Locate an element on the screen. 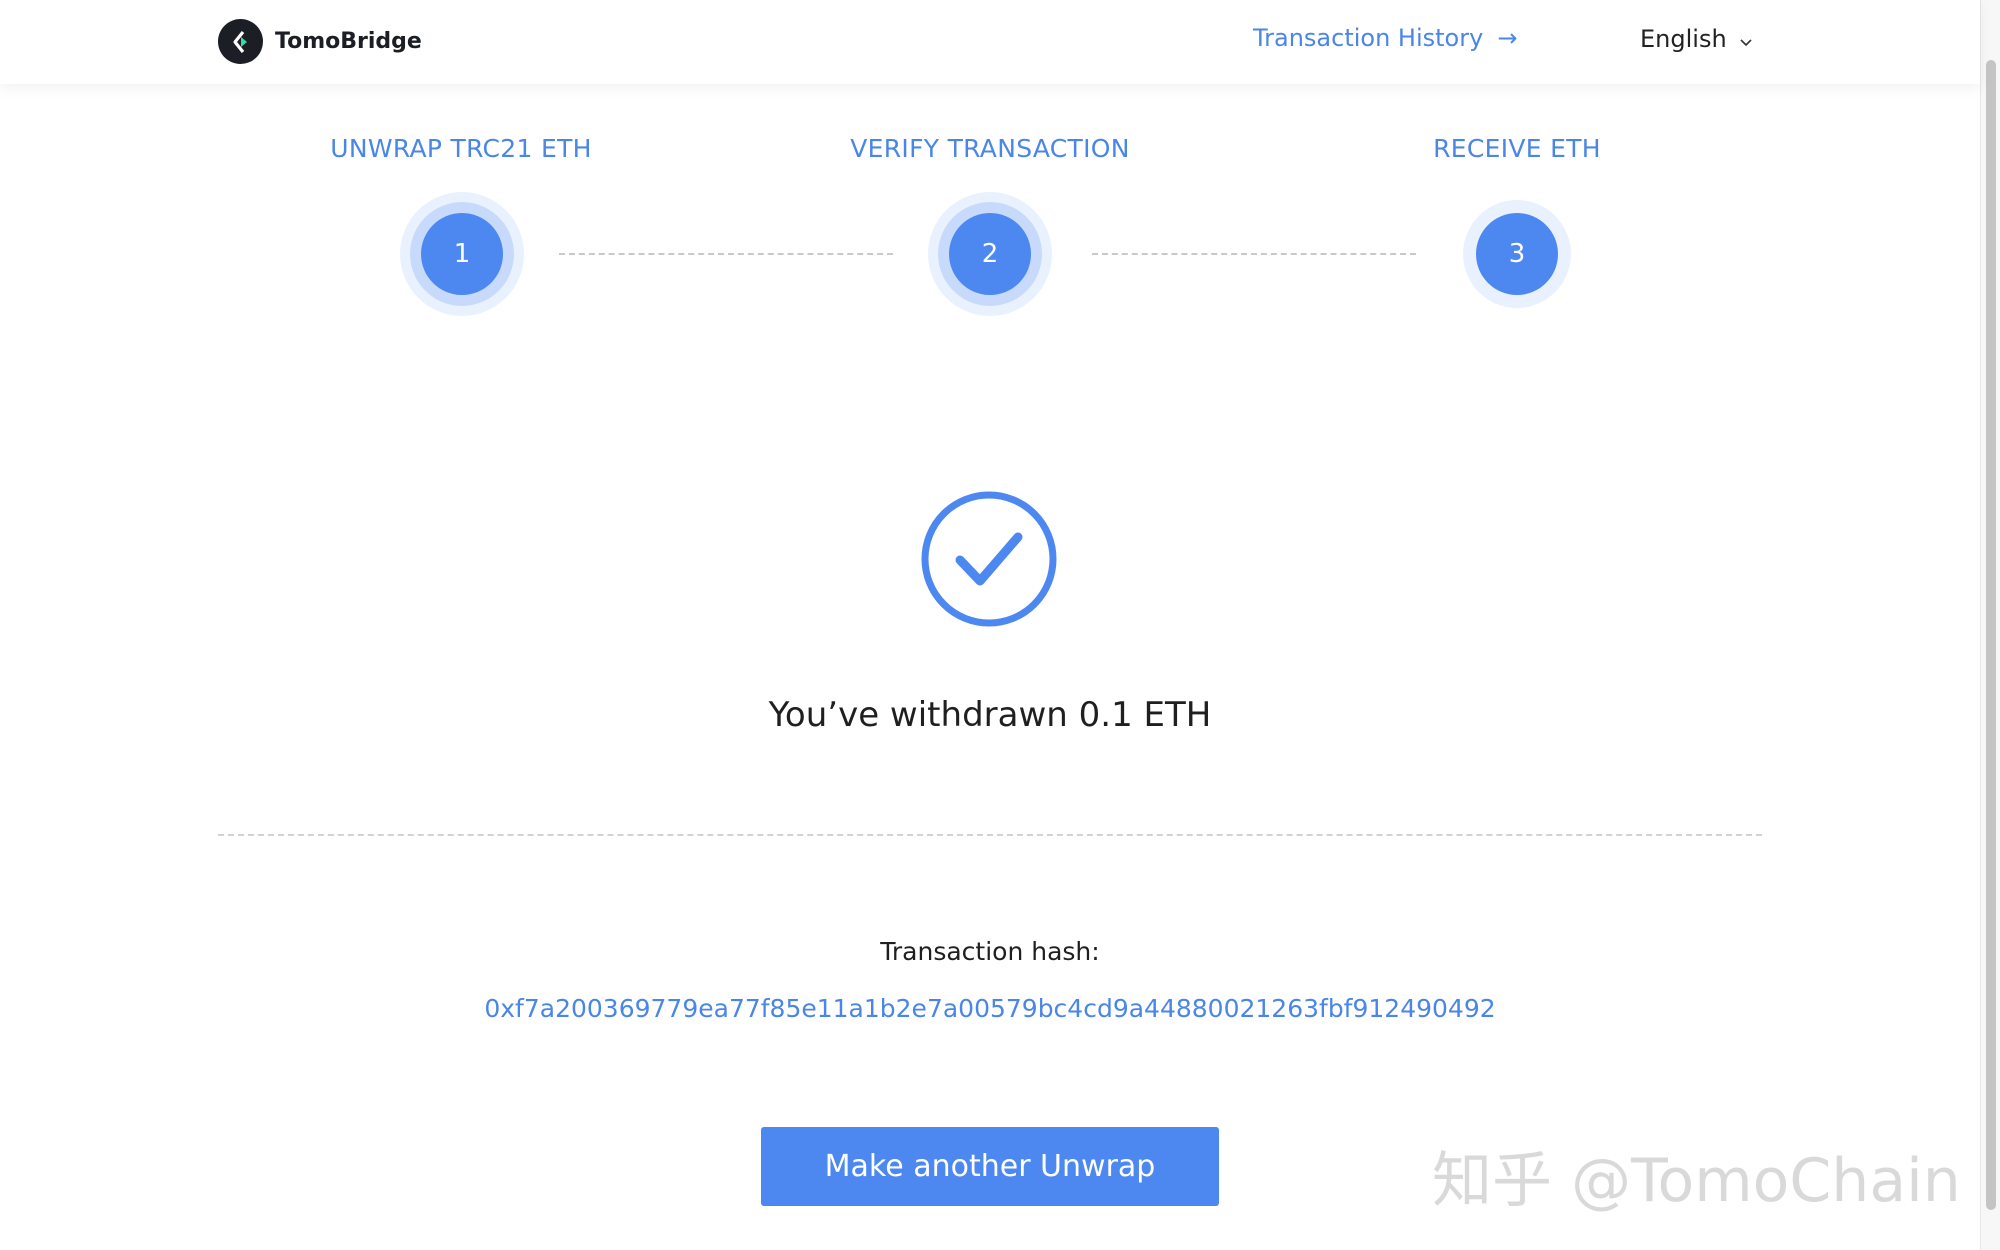 This screenshot has height=1250, width=2000. make-another-unwrap-button: Make another Unwrap is located at coordinates (990, 1166).